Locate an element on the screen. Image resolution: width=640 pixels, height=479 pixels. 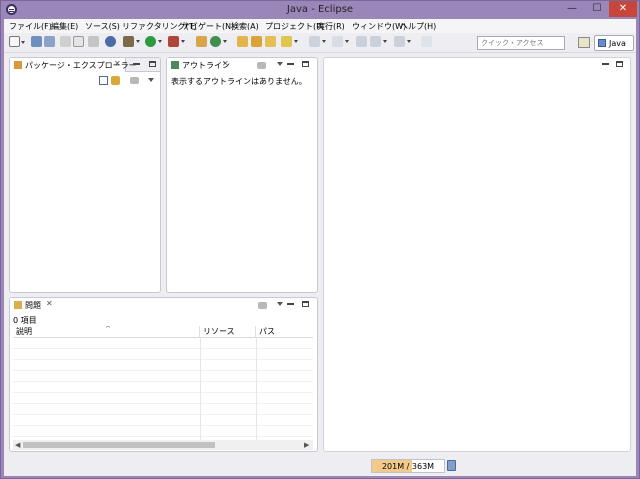
menu-edit: 編集(E) is located at coordinates (64, 26).